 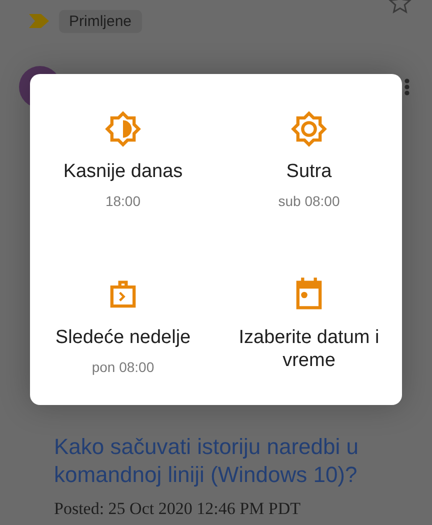 What do you see at coordinates (407, 87) in the screenshot?
I see `more-icon` at bounding box center [407, 87].